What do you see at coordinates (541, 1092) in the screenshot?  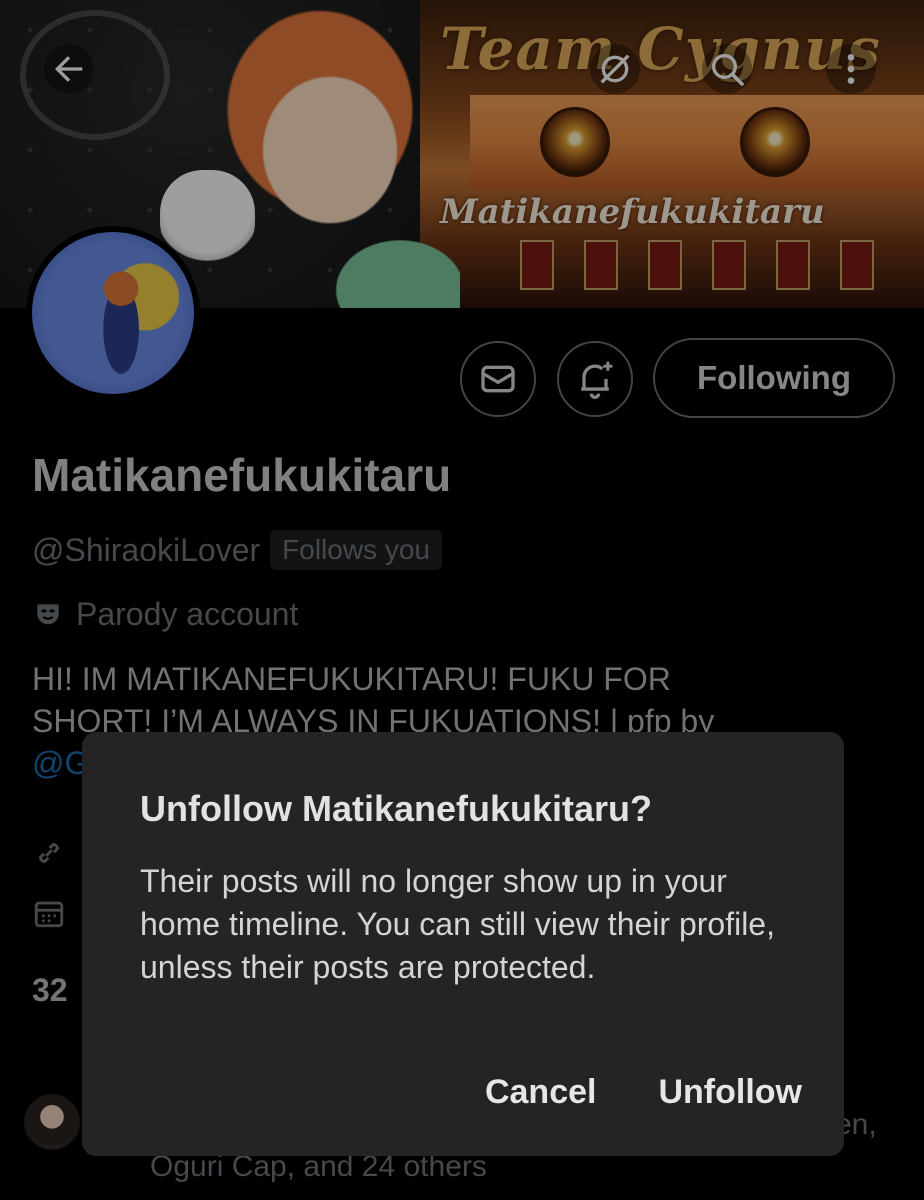 I see `cancel-button: Cancel` at bounding box center [541, 1092].